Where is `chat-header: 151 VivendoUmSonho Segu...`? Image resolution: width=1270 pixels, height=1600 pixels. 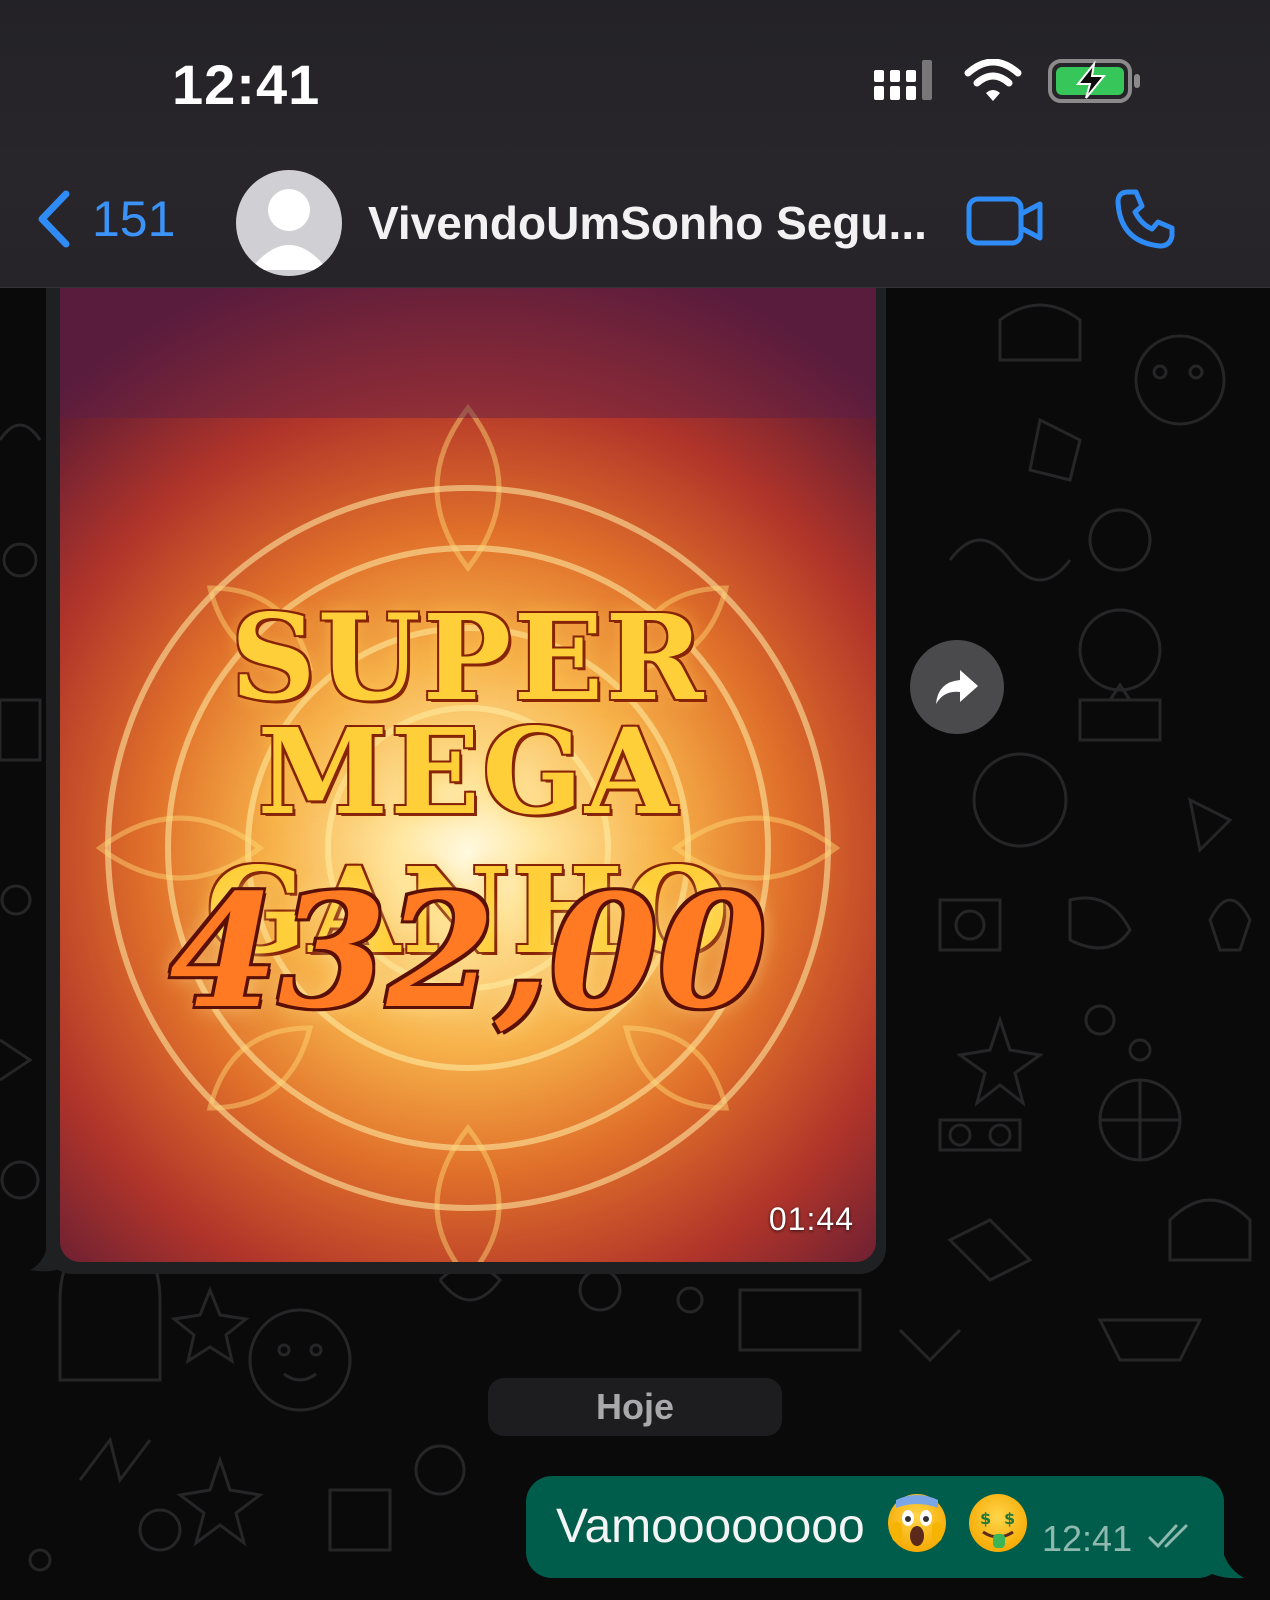
chat-header: 151 VivendoUmSonho Segu... is located at coordinates (635, 220).